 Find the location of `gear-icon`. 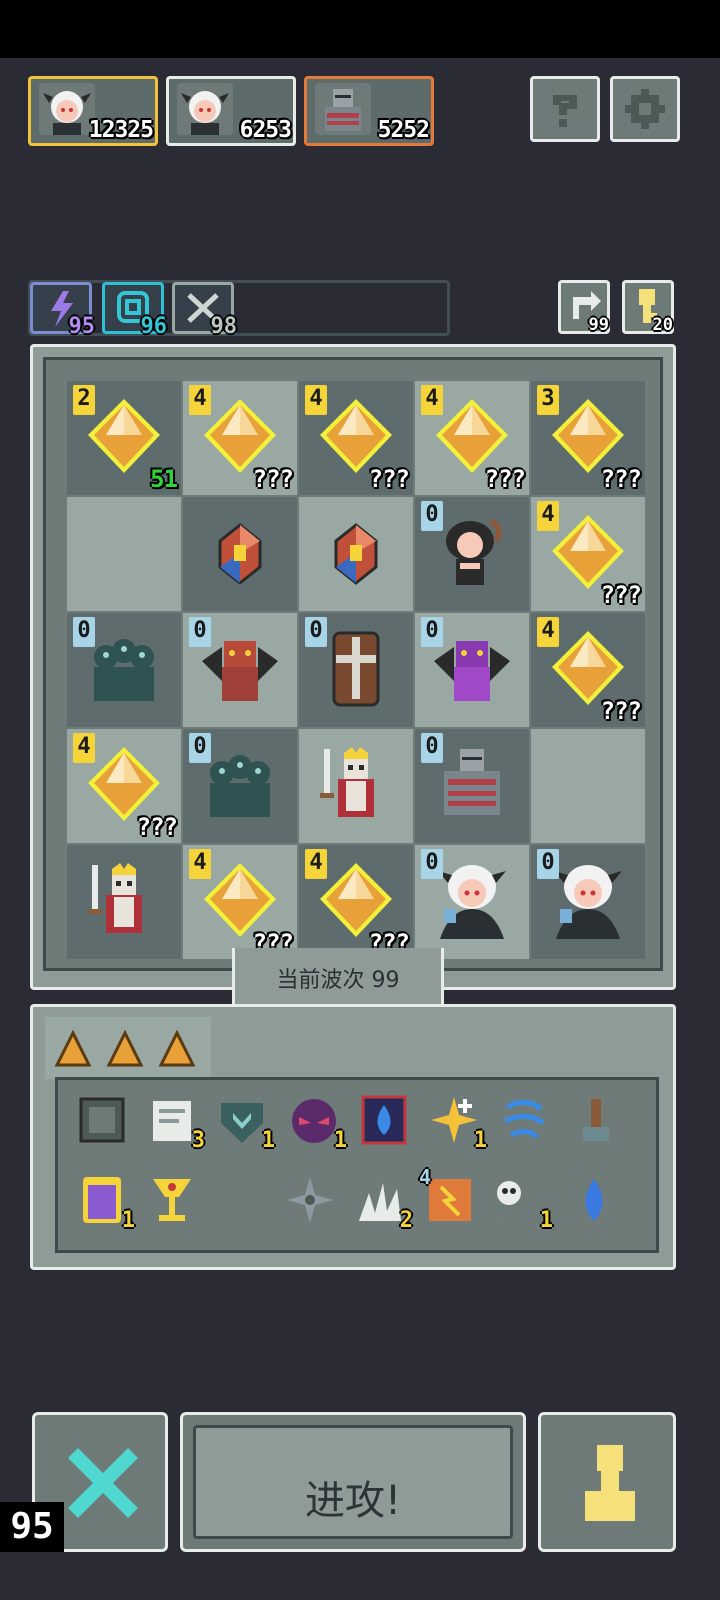

gear-icon is located at coordinates (645, 109).